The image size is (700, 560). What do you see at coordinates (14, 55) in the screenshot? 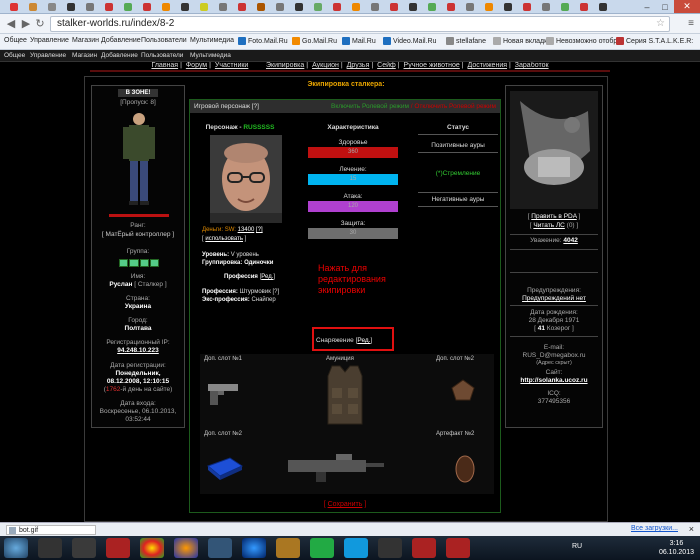
I see `menu-item: Общее` at bounding box center [14, 55].